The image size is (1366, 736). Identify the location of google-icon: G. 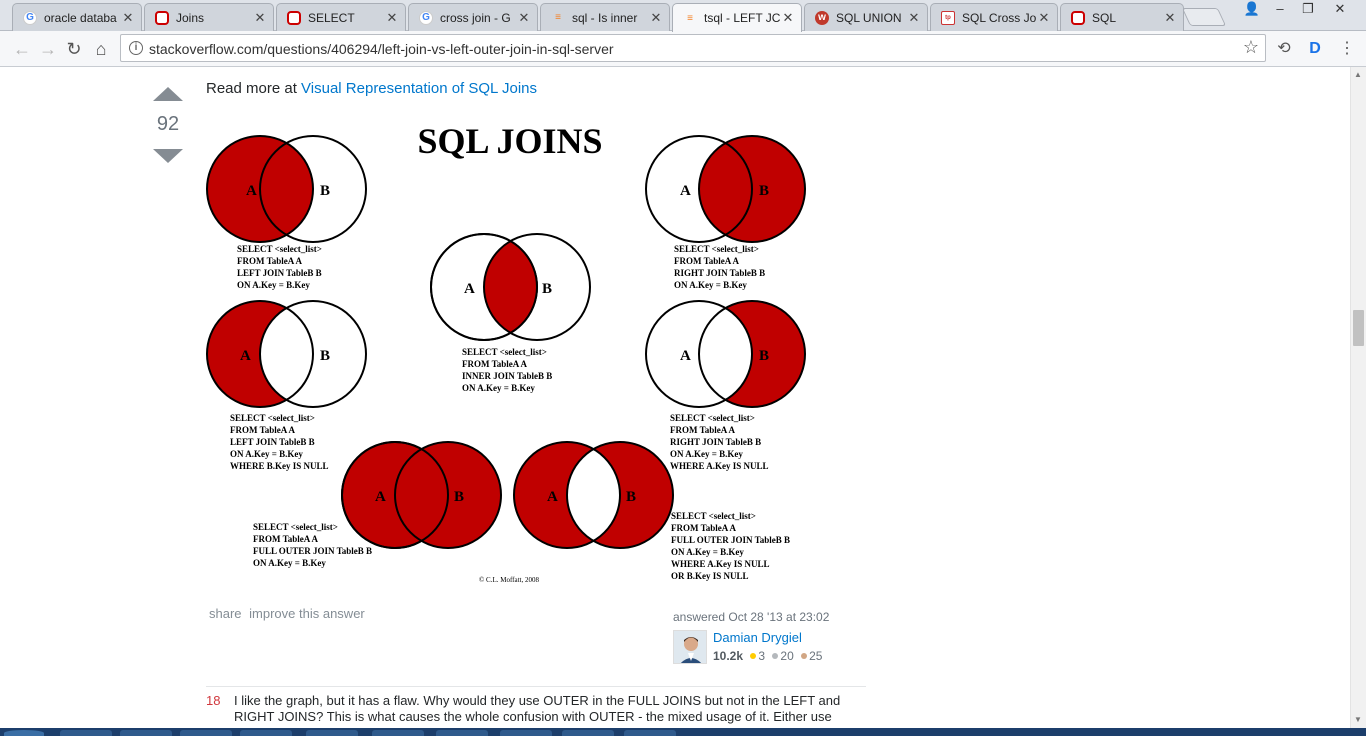
(426, 17).